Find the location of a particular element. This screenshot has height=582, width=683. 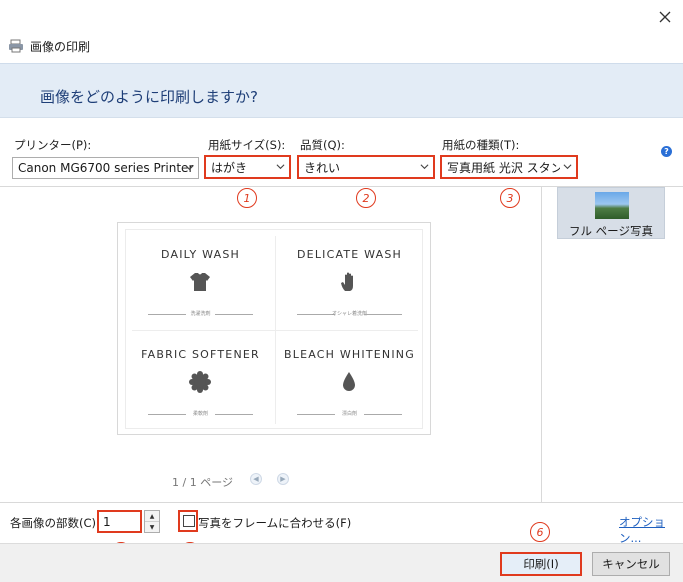

label-cell: FABRIC SOFTENER 柔軟剤 is located at coordinates (200, 380).